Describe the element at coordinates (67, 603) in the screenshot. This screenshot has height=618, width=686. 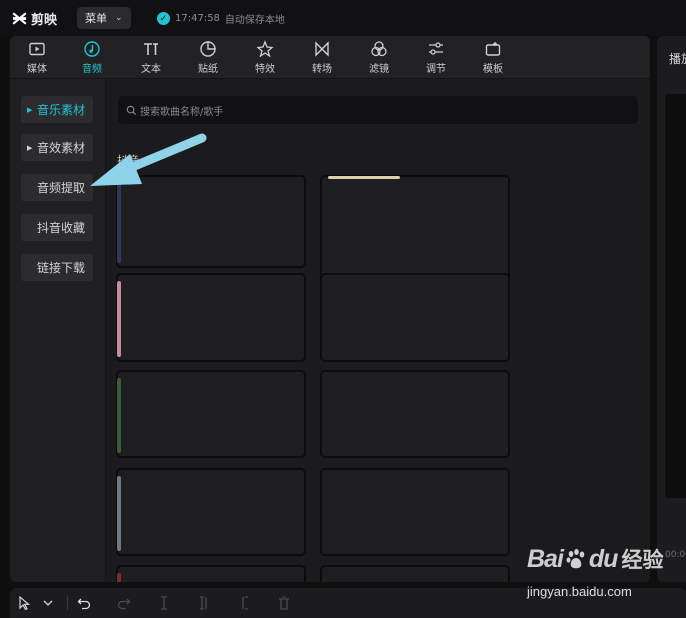
I see `toolbar-divider` at that location.